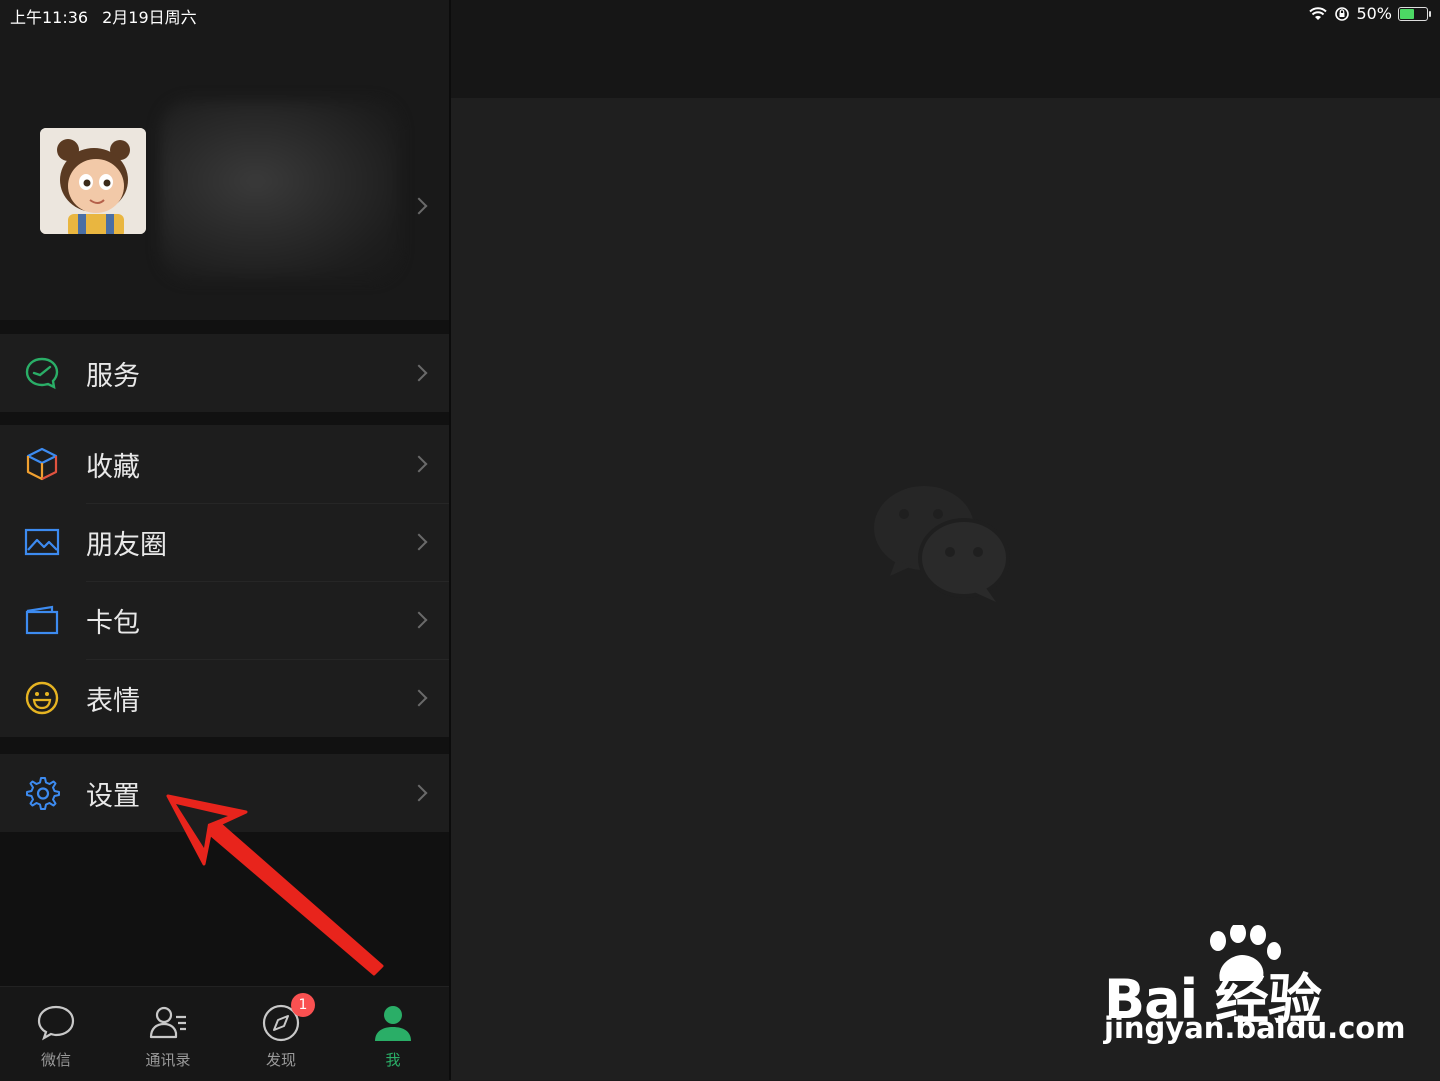 This screenshot has height=1081, width=1440. What do you see at coordinates (167, 1022) in the screenshot?
I see `contacts-icon` at bounding box center [167, 1022].